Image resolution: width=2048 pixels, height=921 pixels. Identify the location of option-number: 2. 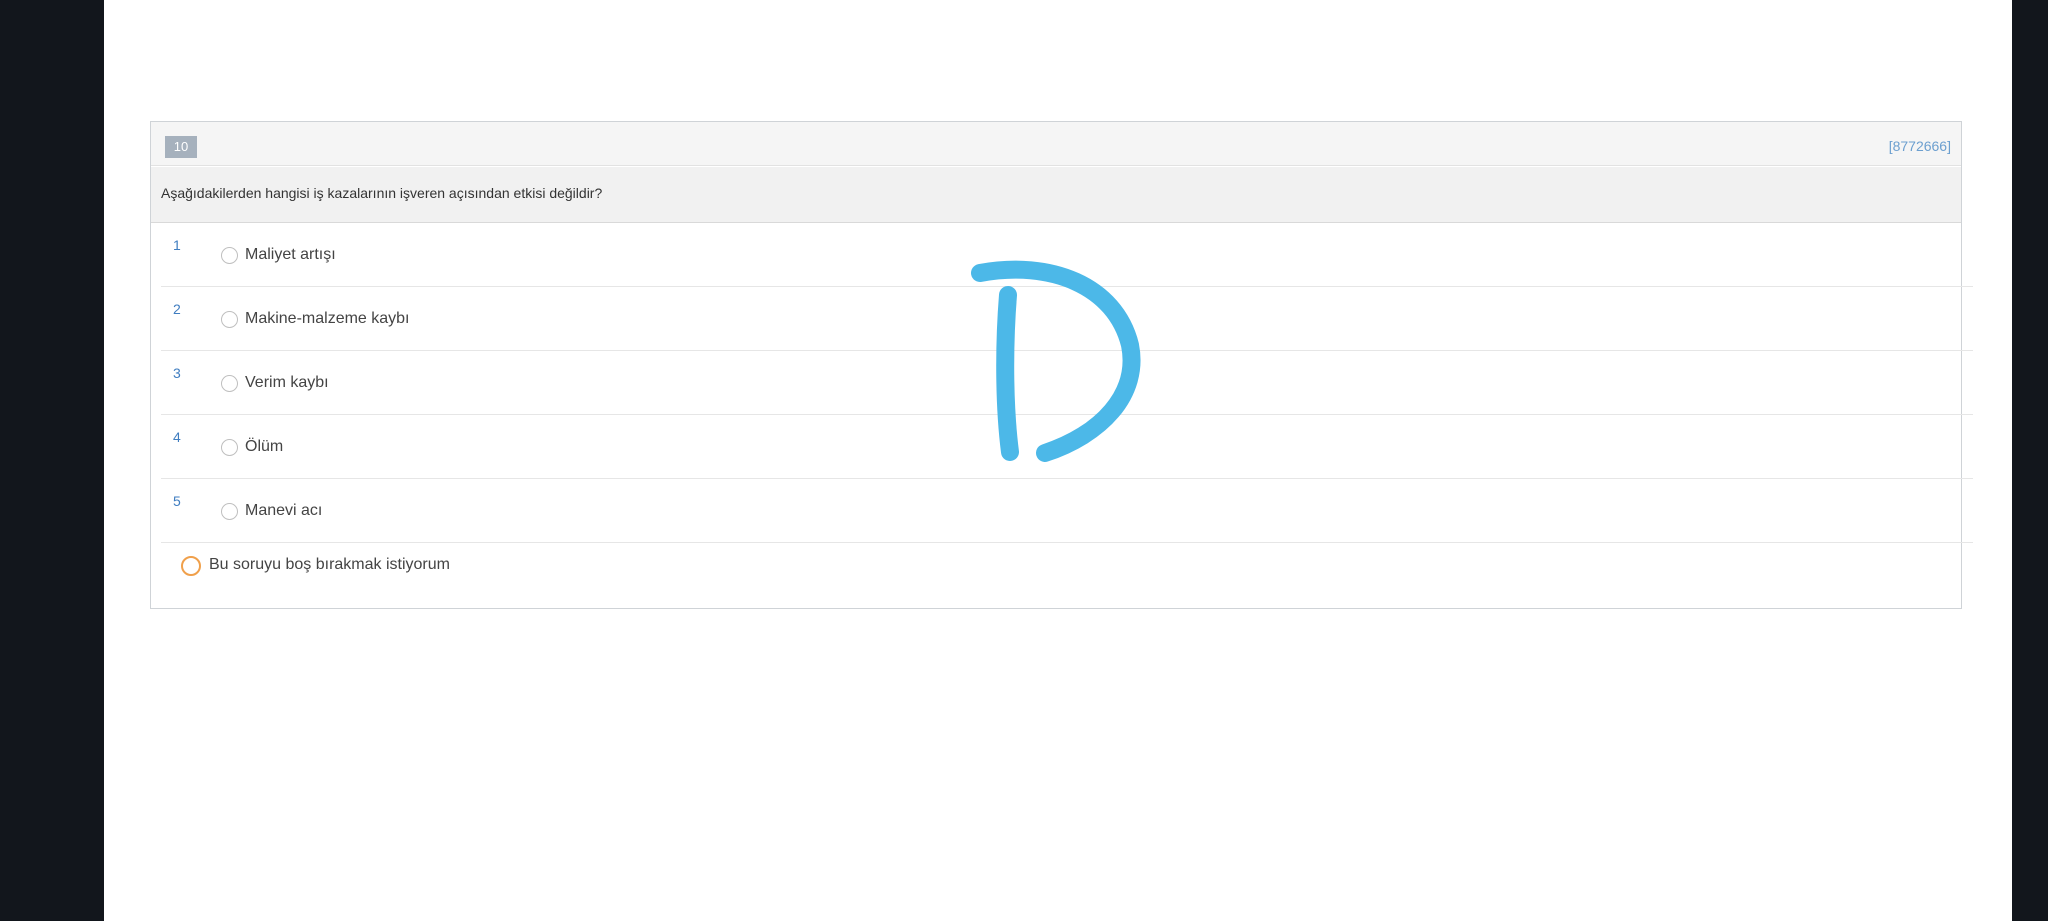
(177, 309).